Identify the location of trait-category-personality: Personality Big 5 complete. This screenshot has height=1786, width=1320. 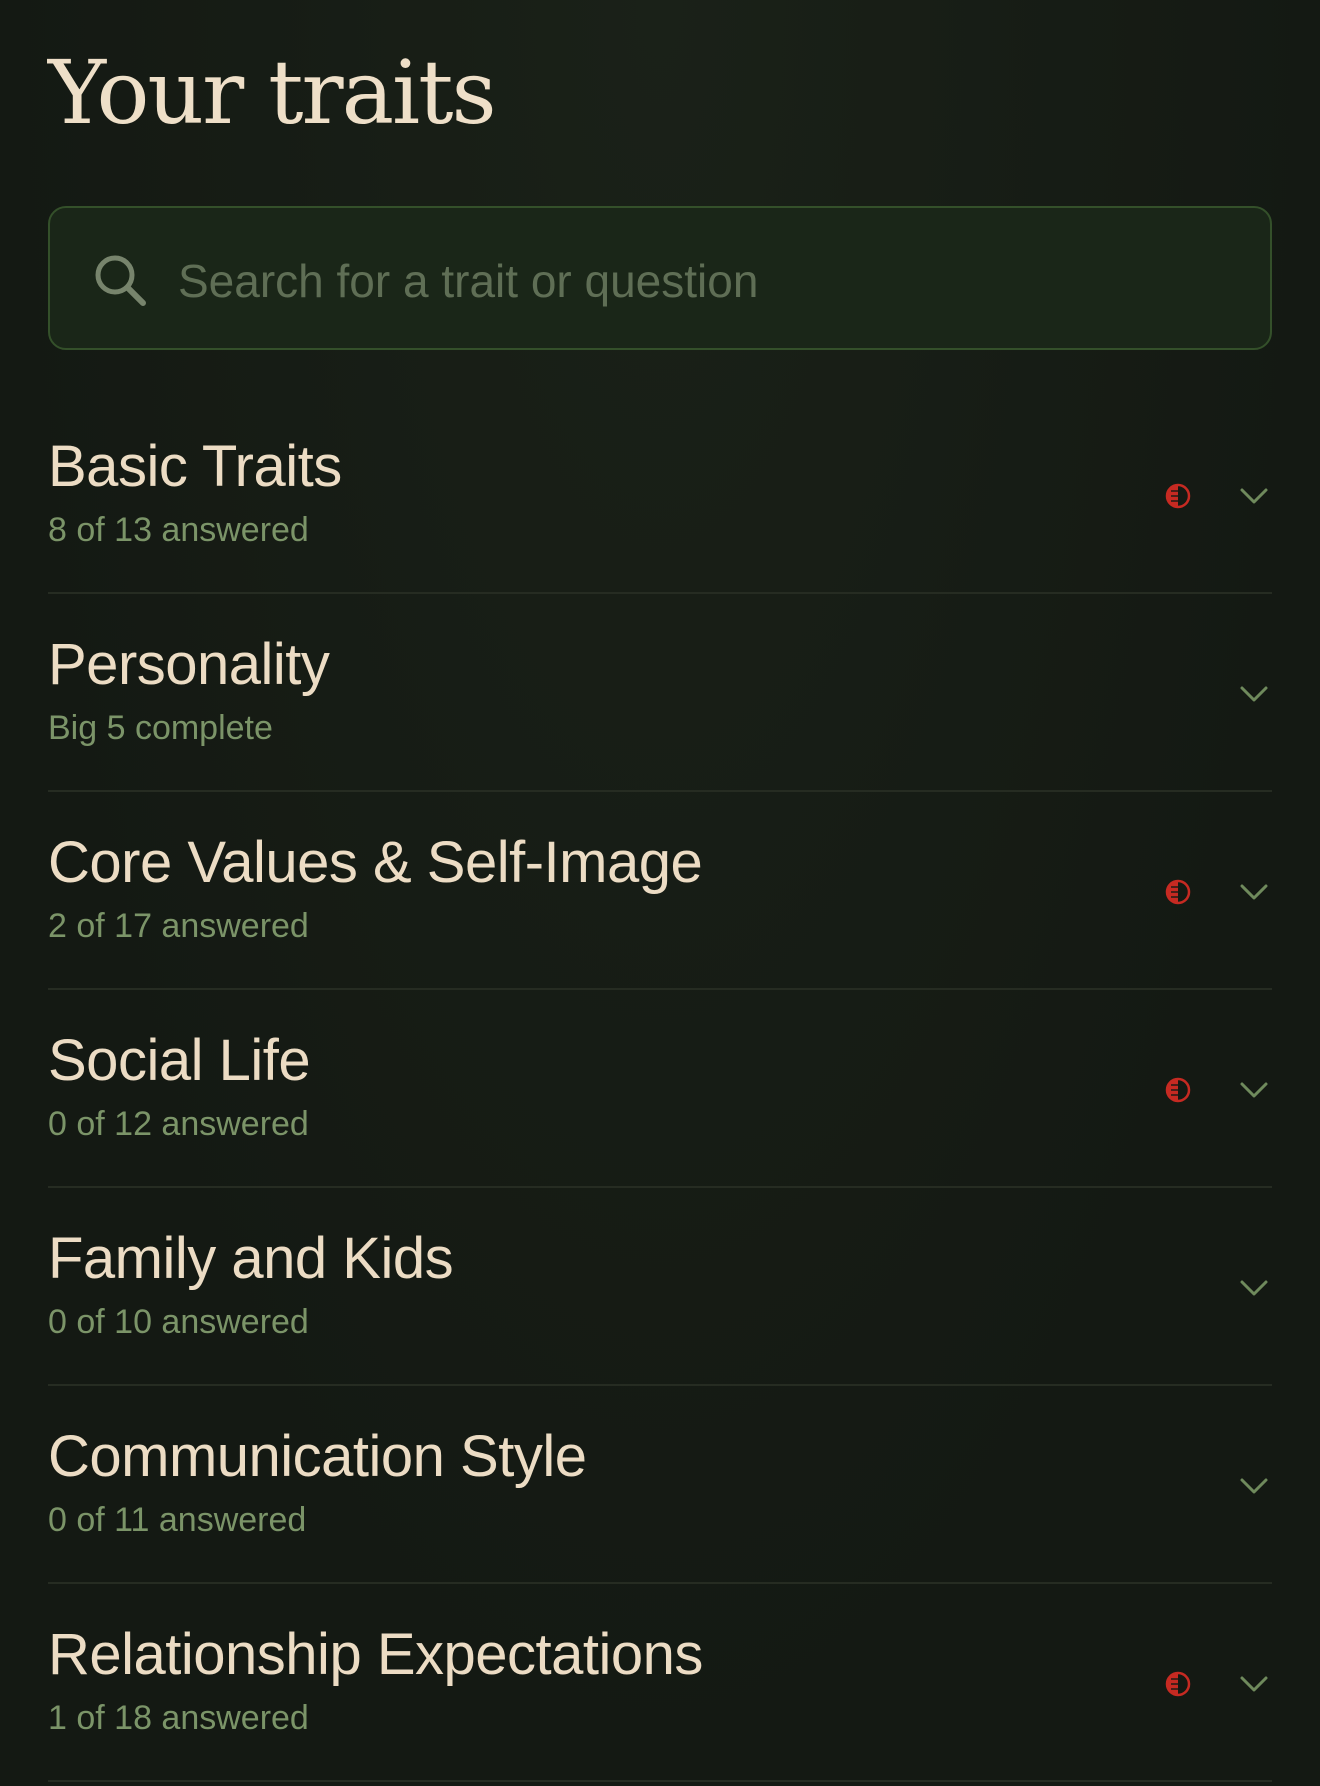
(660, 693).